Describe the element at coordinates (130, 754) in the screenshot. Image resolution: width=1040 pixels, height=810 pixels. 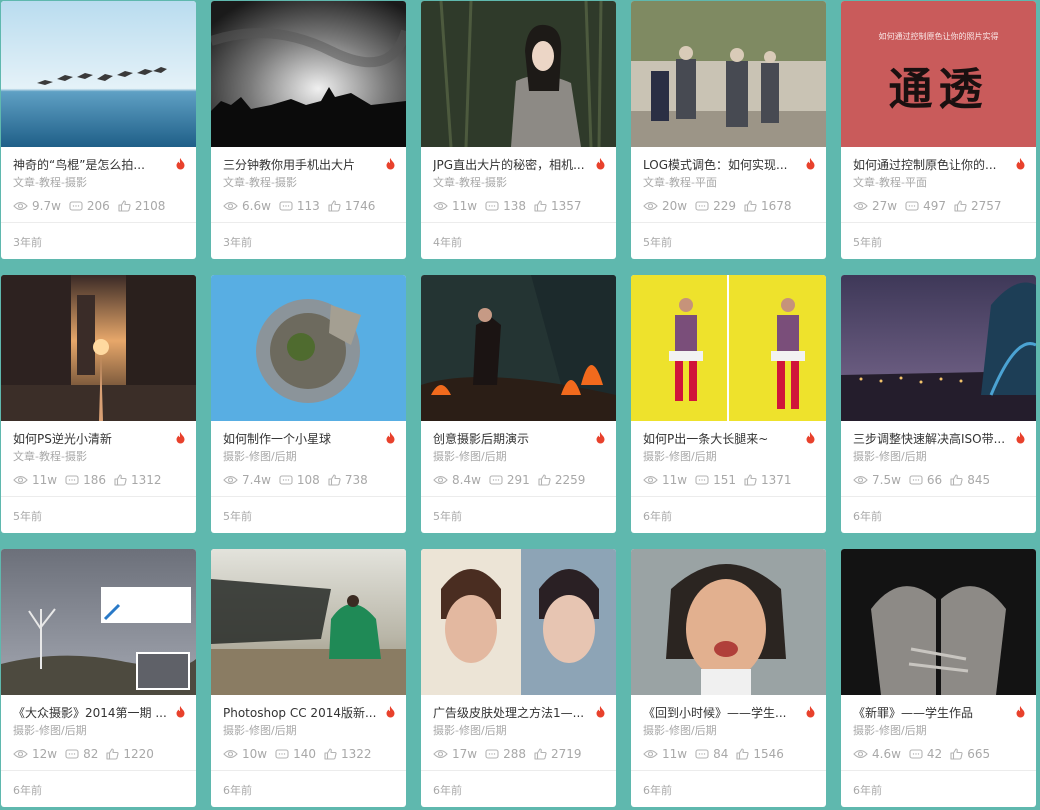
I see `likes-stat: 1220` at that location.